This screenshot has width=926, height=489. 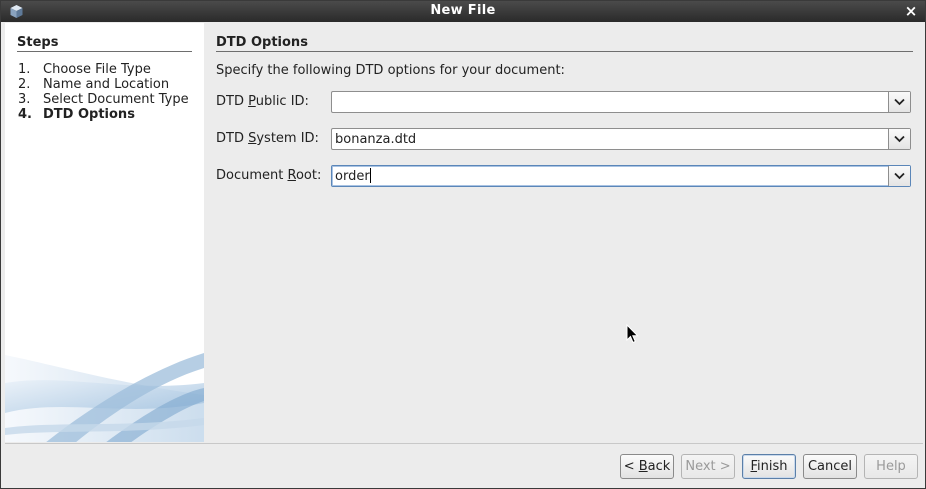 I want to click on window-title: New File, so click(x=463, y=10).